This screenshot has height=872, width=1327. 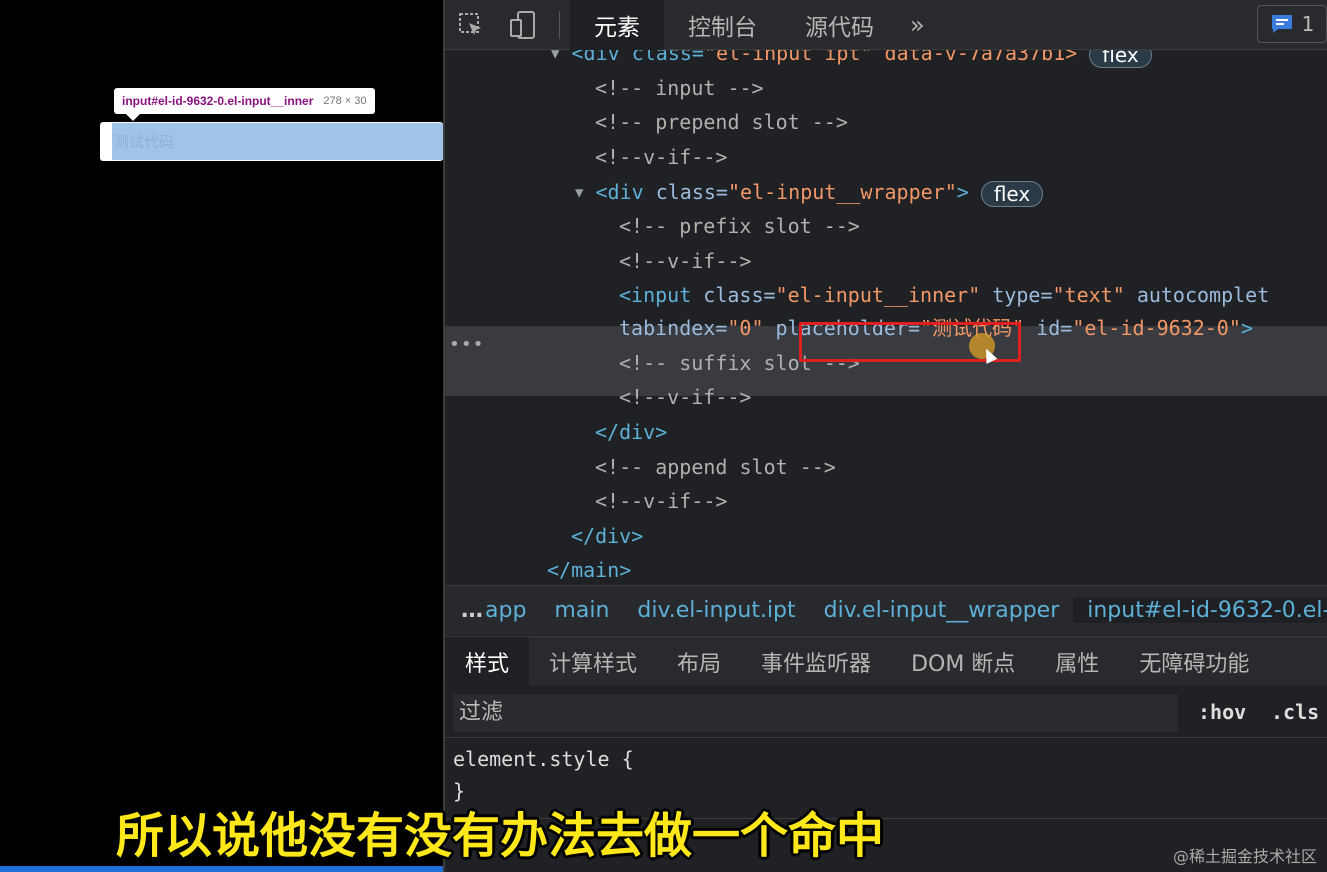 I want to click on dom-comment-input: <!-- input -->, so click(x=679, y=88).